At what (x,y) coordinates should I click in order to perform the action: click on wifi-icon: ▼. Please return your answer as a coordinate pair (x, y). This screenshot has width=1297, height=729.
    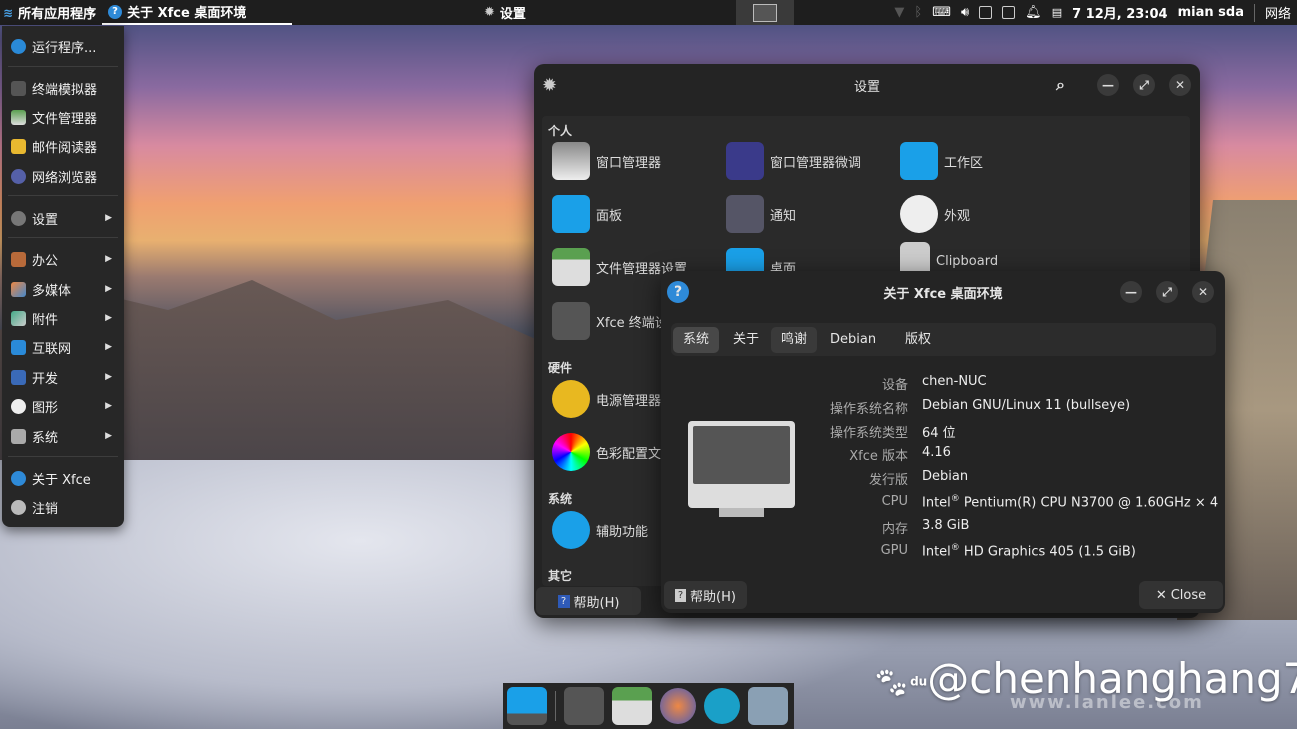
    Looking at the image, I should click on (899, 12).